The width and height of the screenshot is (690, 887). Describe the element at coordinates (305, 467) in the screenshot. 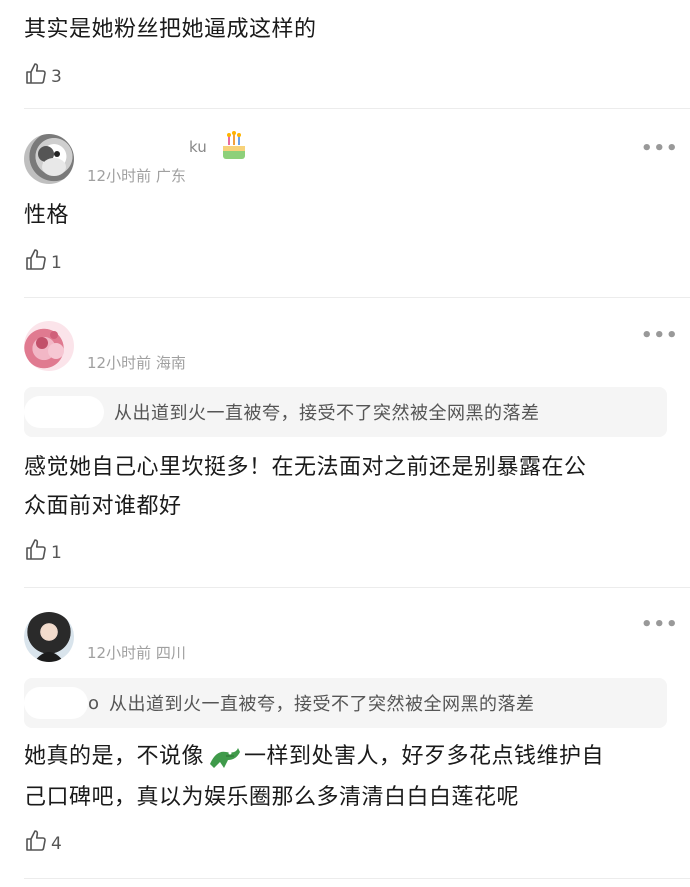

I see `comment-text-line-1: 感觉她自己心里坎挺多！在无法面对之前还是别暴露在公` at that location.